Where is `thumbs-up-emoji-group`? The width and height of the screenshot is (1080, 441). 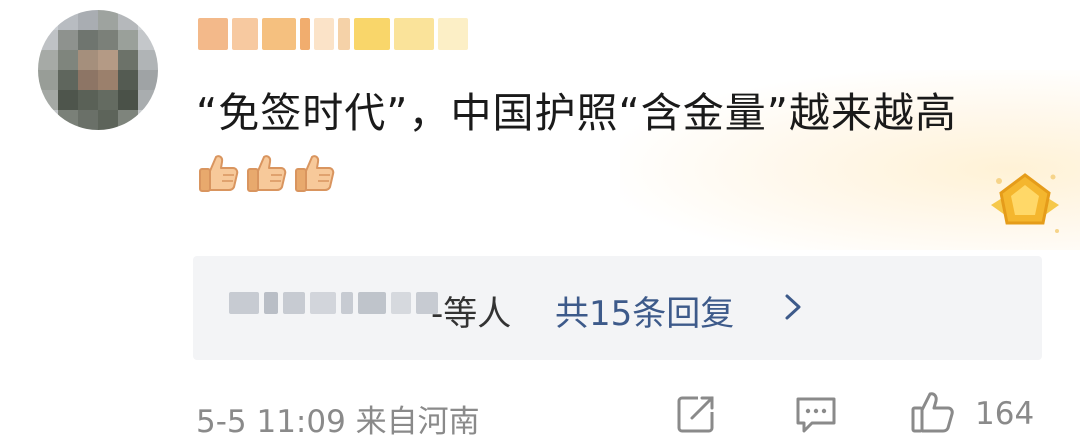 thumbs-up-emoji-group is located at coordinates (266, 173).